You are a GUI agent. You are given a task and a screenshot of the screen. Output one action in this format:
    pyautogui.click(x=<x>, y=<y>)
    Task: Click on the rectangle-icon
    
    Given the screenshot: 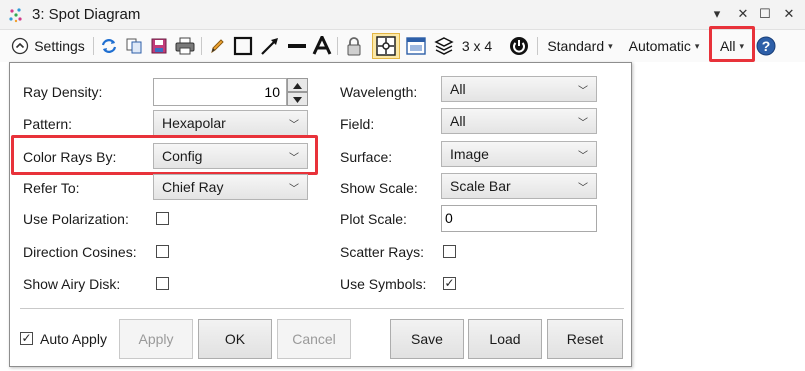 What is the action you would take?
    pyautogui.click(x=243, y=46)
    